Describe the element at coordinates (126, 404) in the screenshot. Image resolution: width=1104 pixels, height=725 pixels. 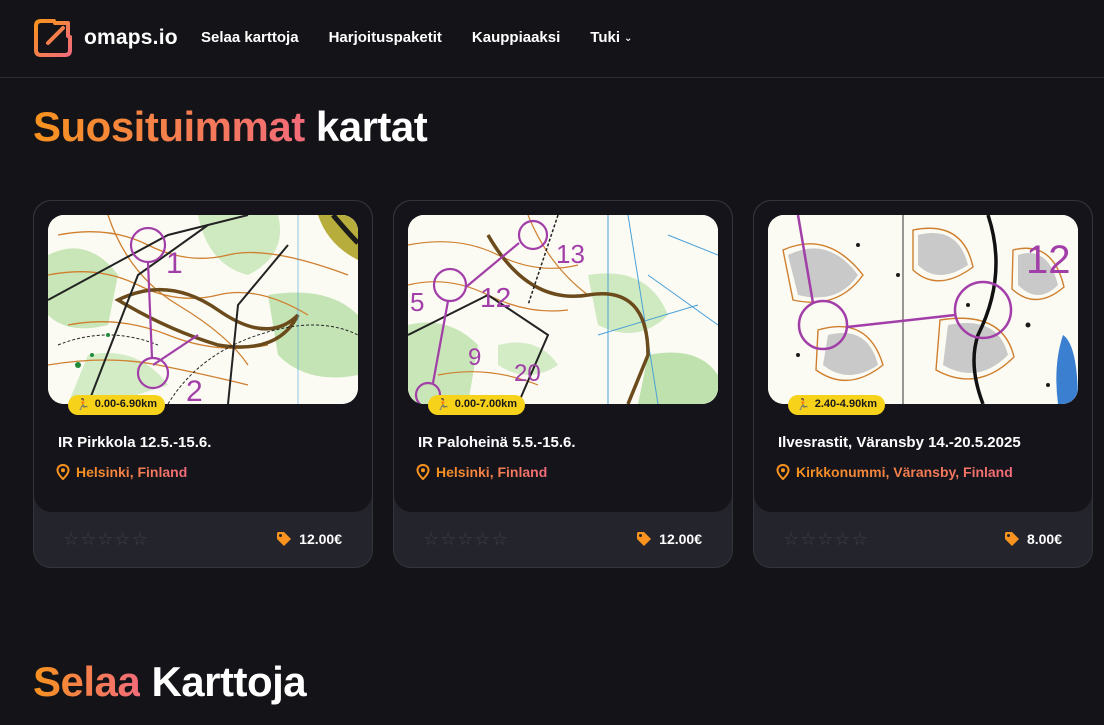
I see `distance-text: 0.00-6.90km` at that location.